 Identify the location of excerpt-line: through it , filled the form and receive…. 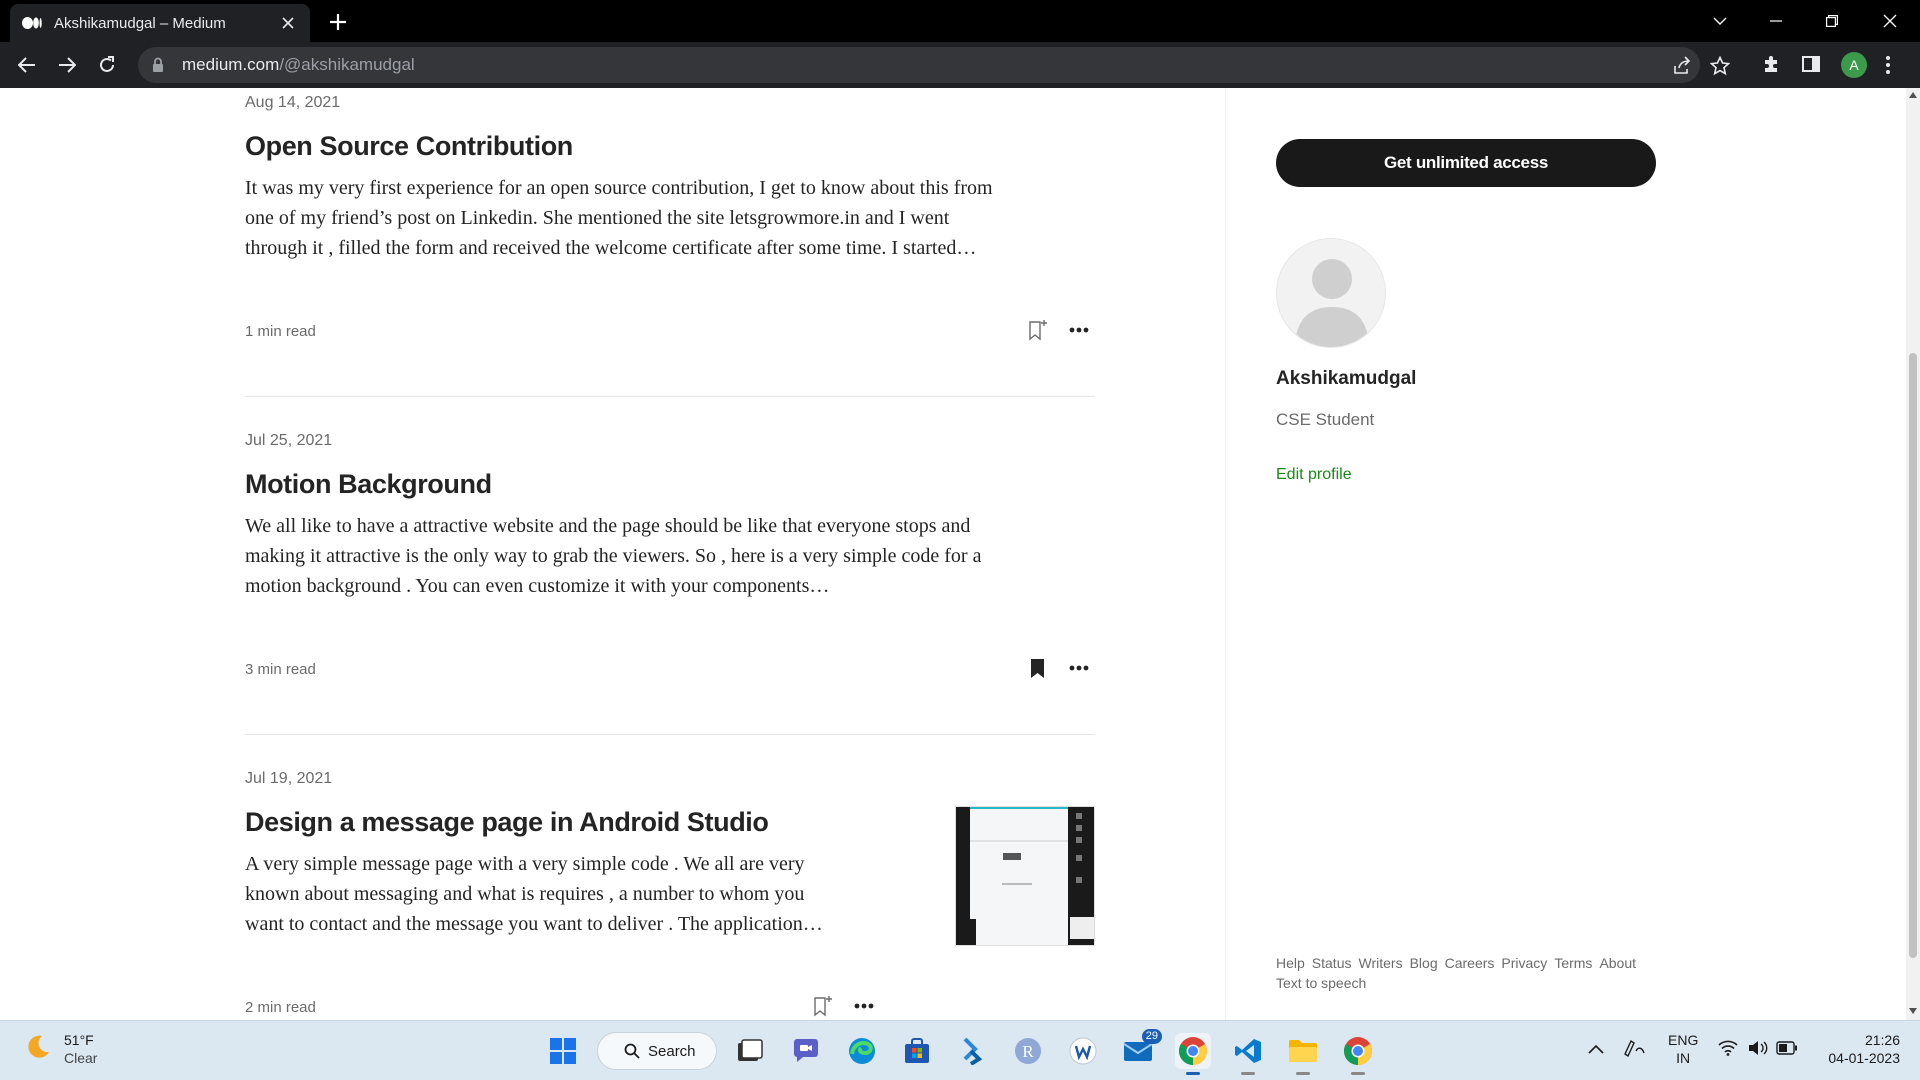
(611, 248).